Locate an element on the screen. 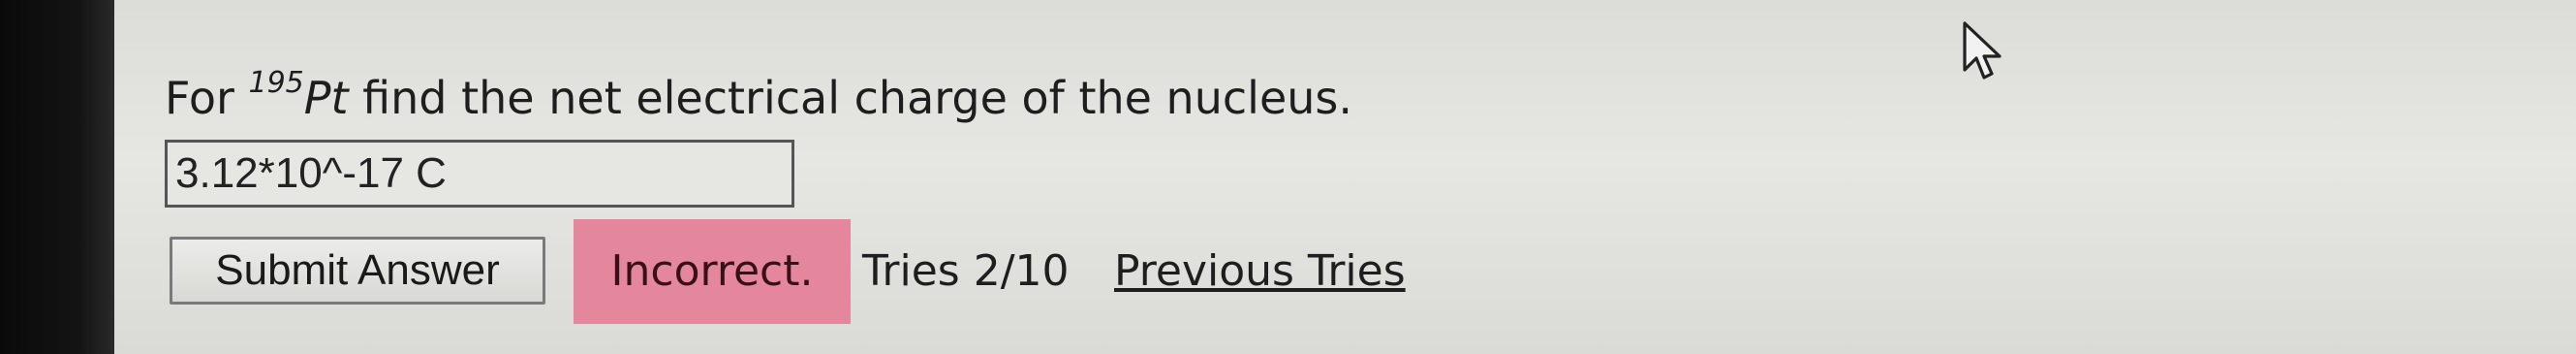  question-prefix: For is located at coordinates (207, 98).